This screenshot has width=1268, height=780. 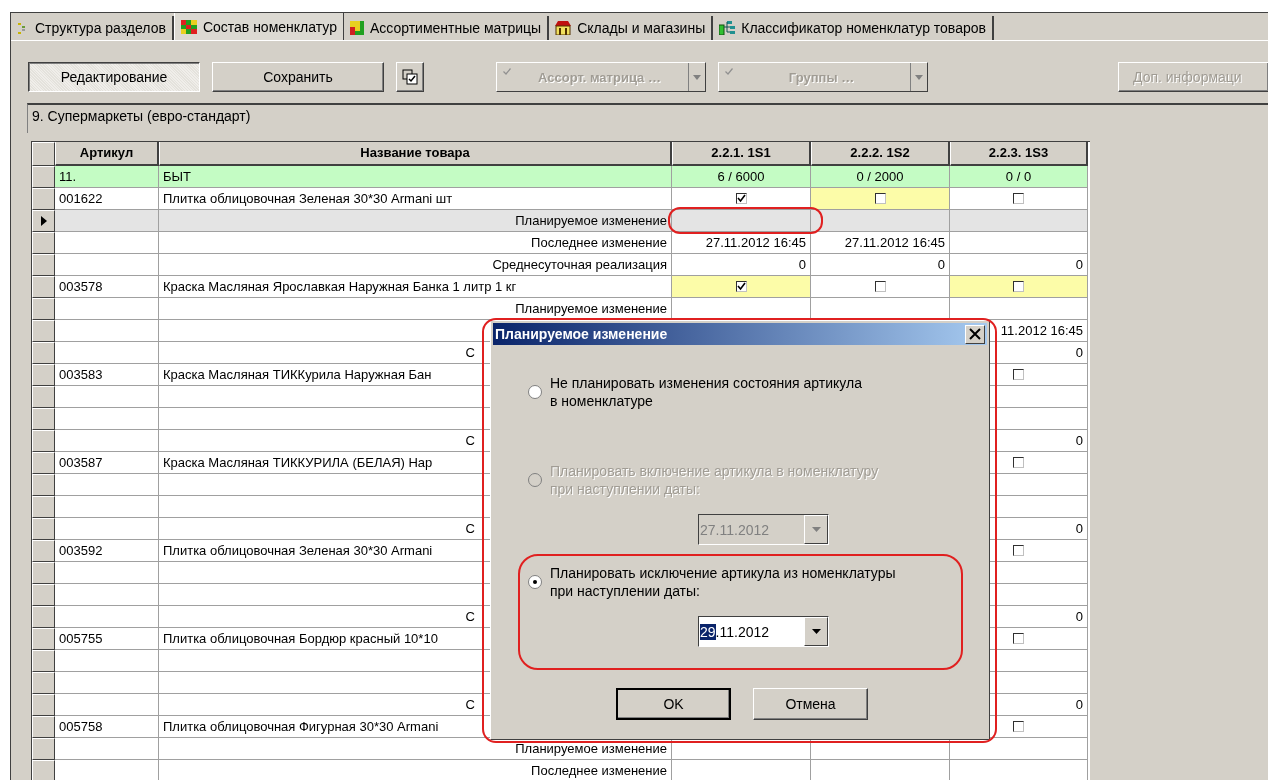 I want to click on table-cell: 003578, so click(x=107, y=287).